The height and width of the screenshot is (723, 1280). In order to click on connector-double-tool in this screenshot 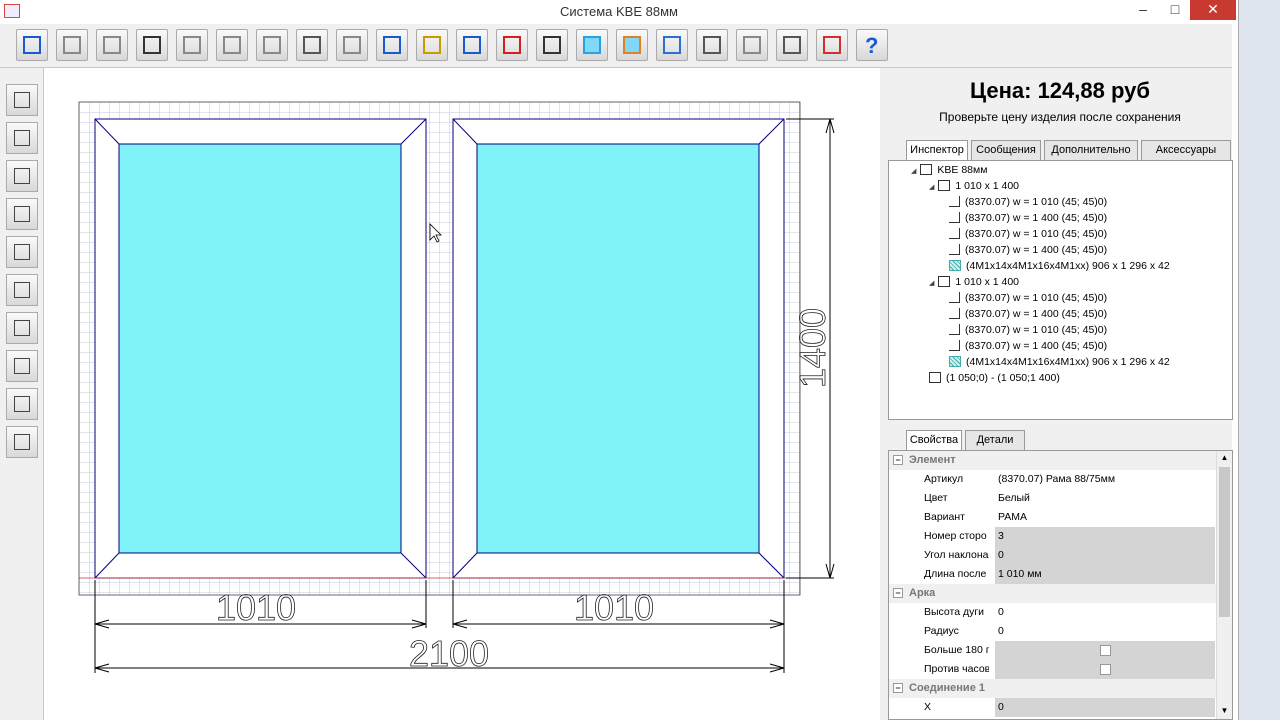, I will do `click(22, 442)`.